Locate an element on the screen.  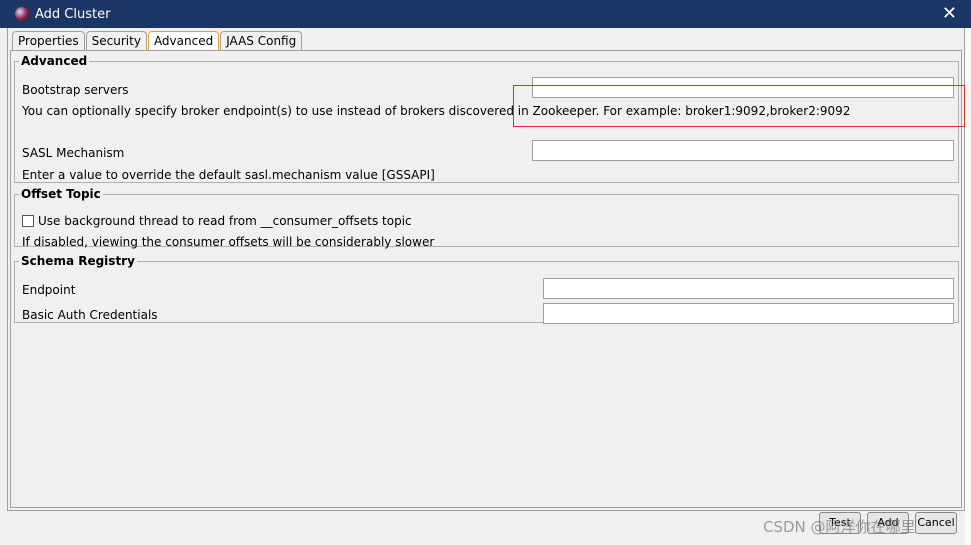
background-window is located at coordinates (968, 286).